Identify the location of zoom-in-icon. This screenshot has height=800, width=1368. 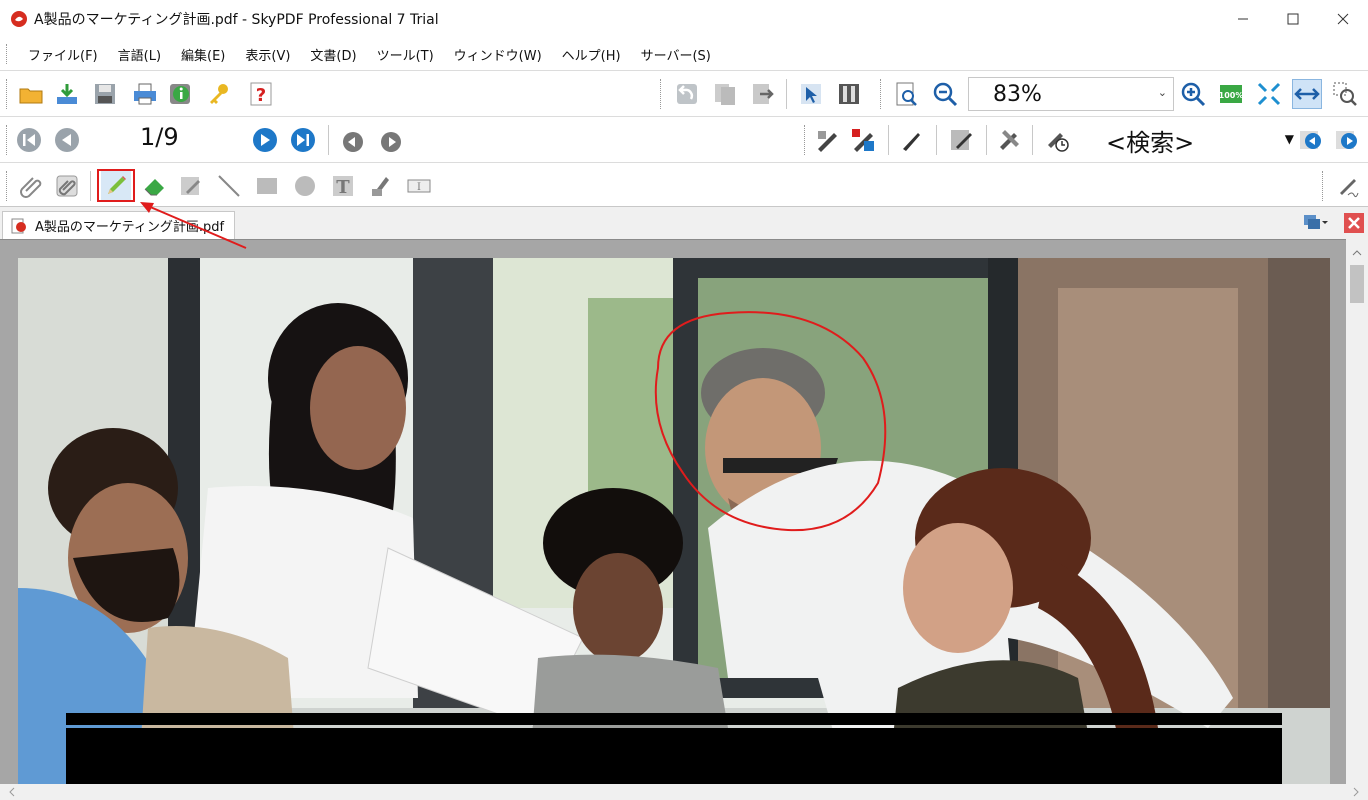
(1193, 94).